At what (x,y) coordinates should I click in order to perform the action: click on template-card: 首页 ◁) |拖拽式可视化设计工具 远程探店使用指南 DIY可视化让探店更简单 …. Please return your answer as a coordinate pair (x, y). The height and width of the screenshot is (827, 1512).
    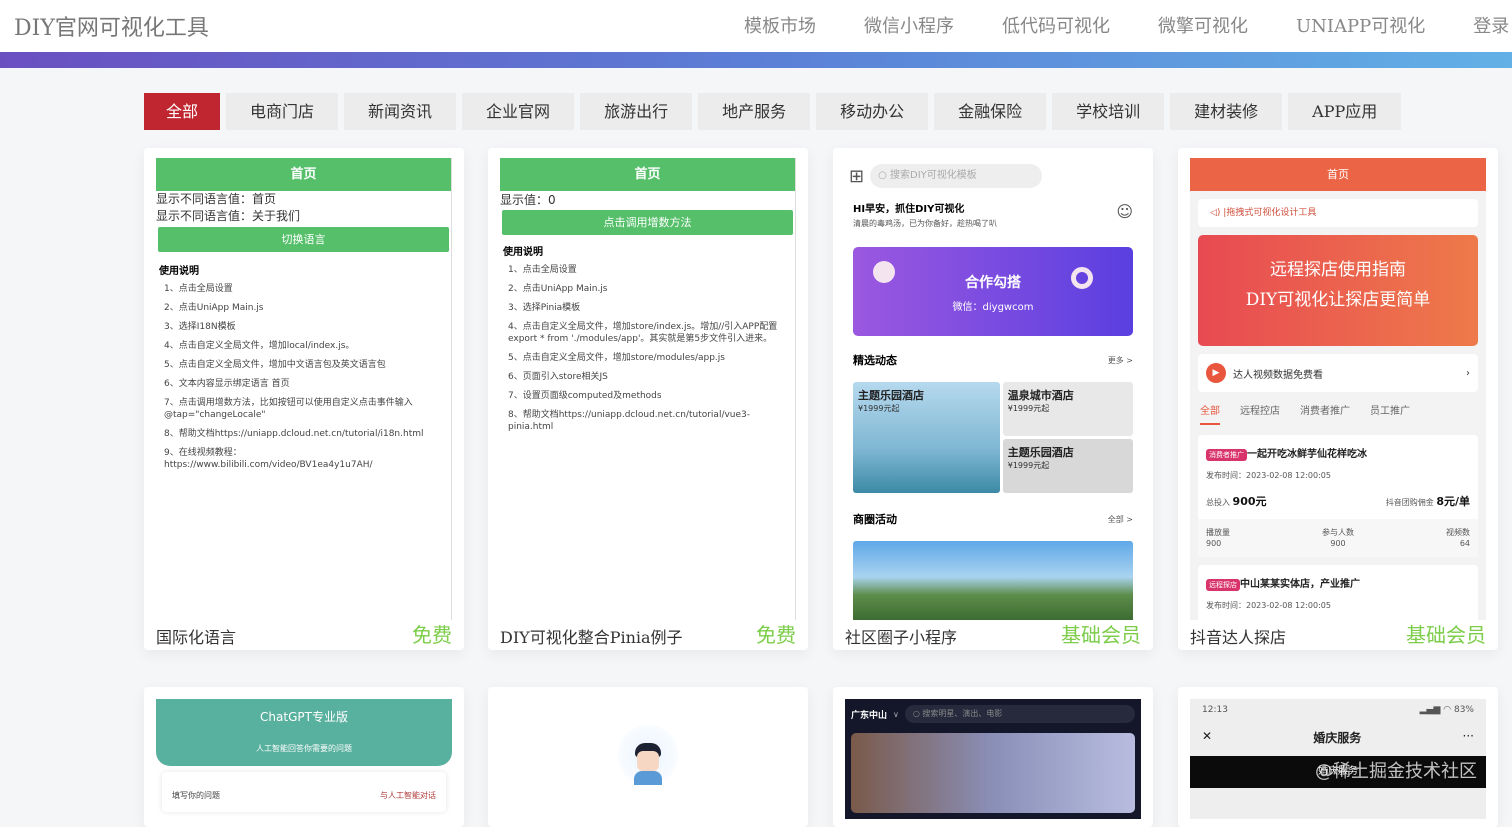
    Looking at the image, I should click on (1338, 399).